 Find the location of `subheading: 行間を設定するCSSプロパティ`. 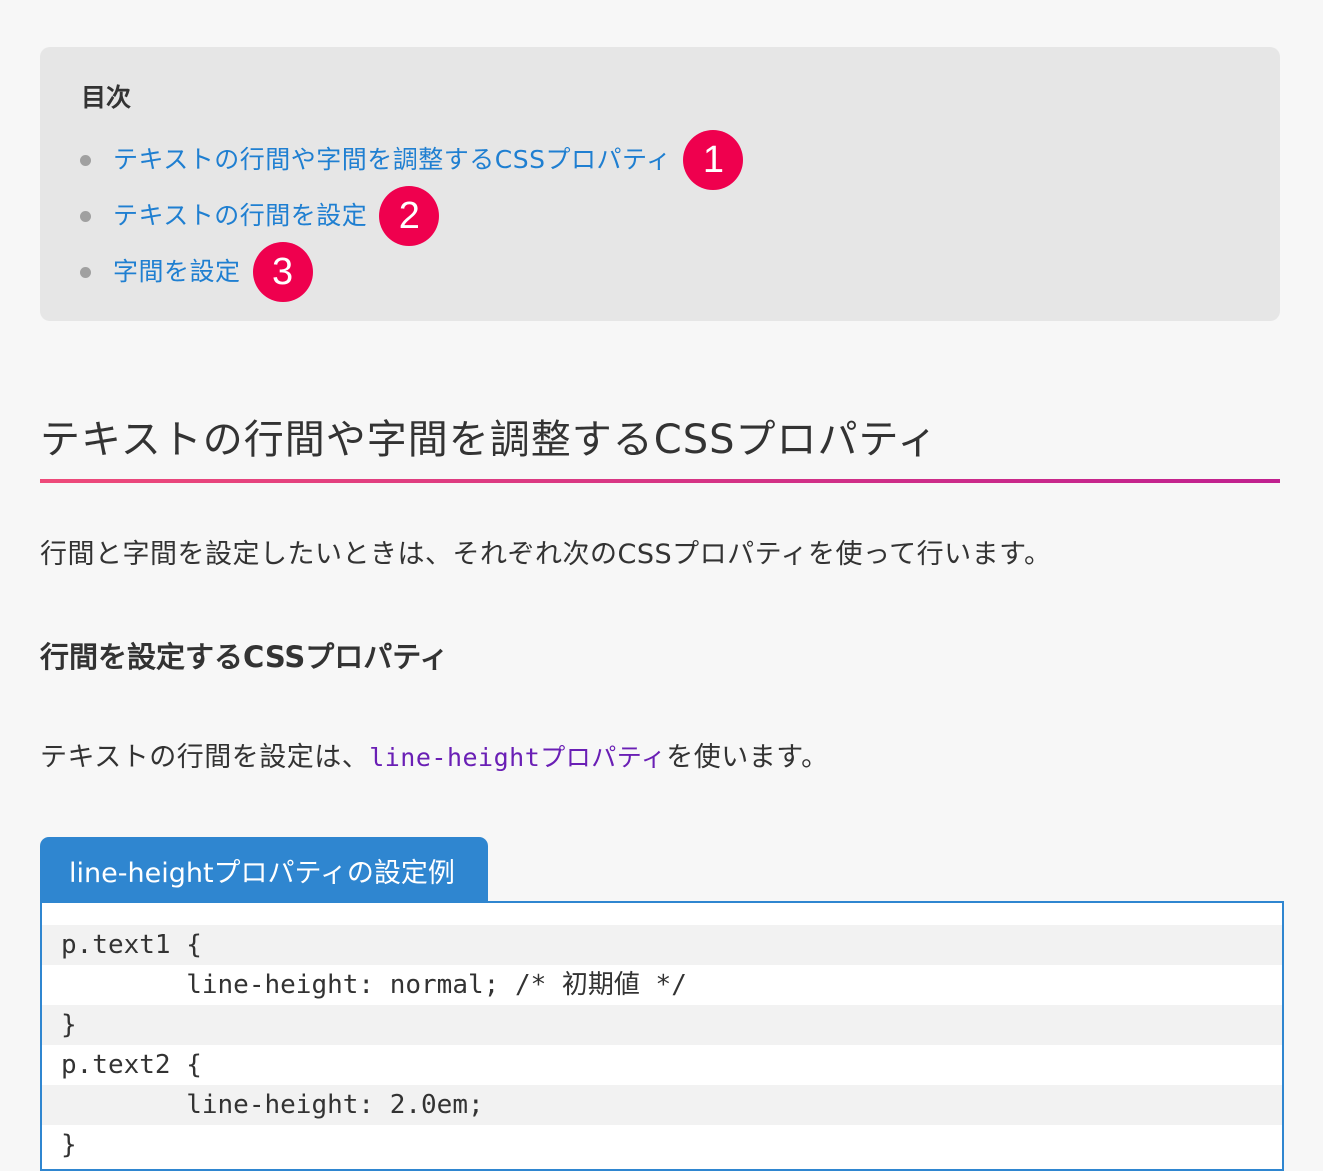

subheading: 行間を設定するCSSプロパティ is located at coordinates (244, 657).